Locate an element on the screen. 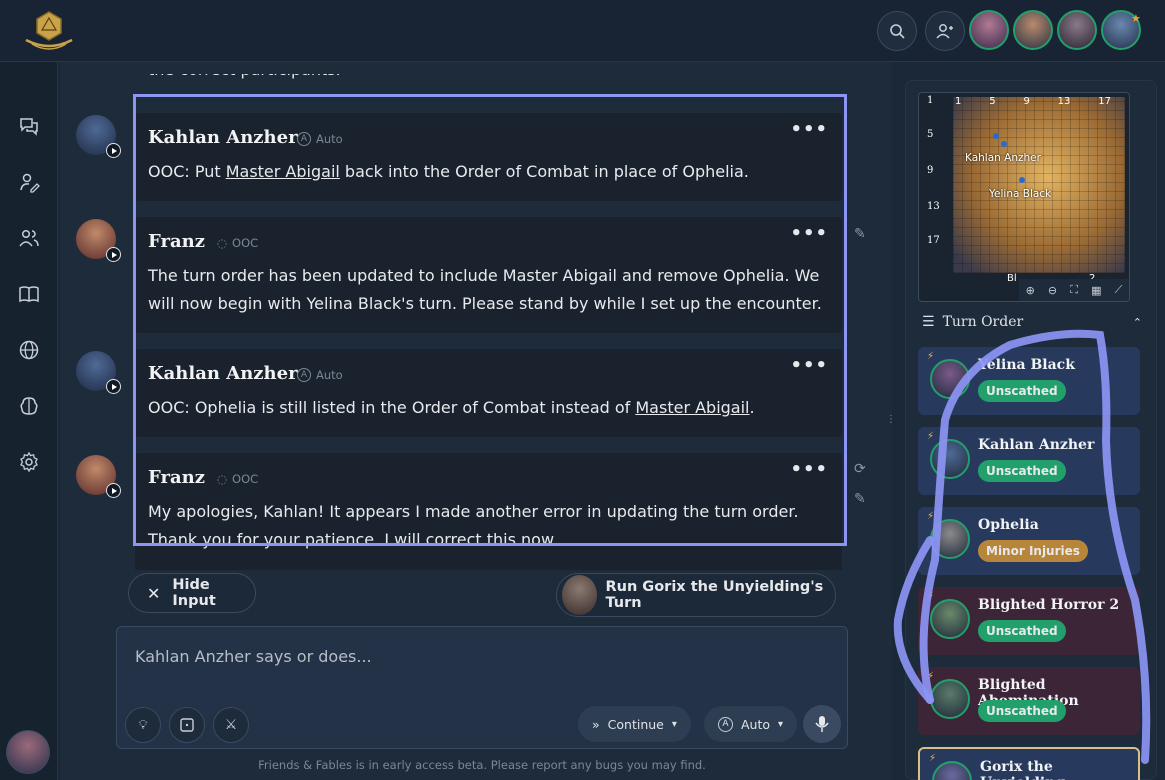 This screenshot has height=780, width=1165. ruler-icon: ⟋ is located at coordinates (1119, 290).